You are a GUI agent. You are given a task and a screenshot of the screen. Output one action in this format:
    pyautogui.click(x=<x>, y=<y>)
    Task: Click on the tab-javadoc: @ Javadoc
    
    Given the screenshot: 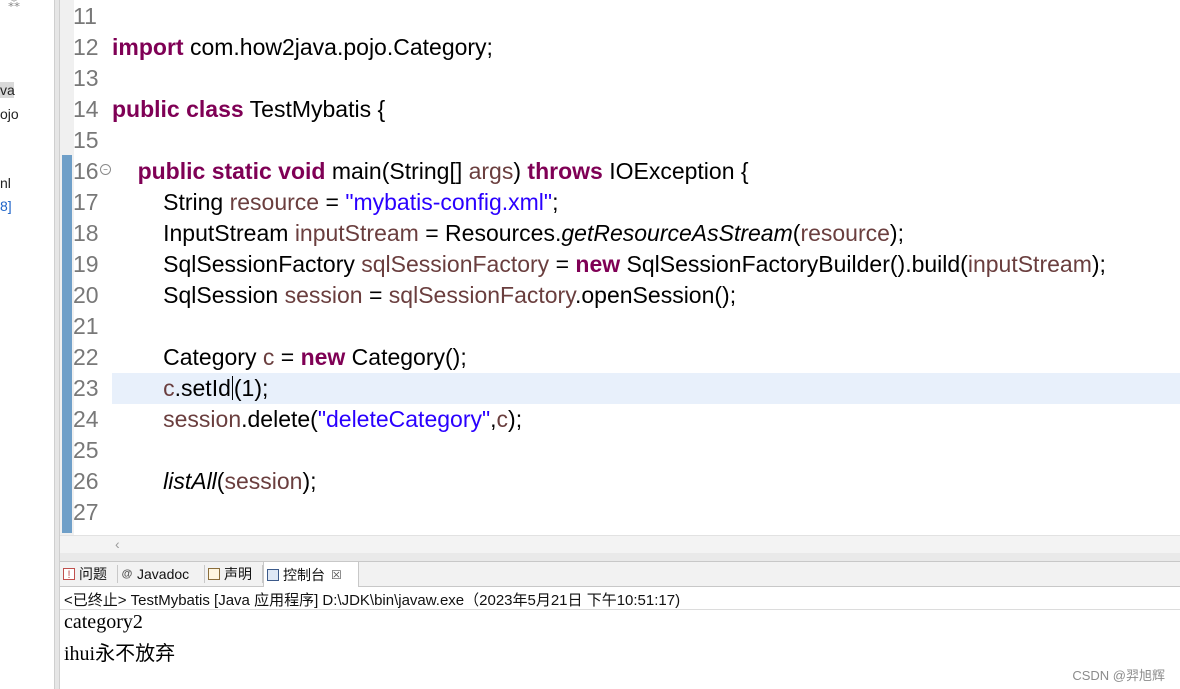 What is the action you would take?
    pyautogui.click(x=161, y=574)
    